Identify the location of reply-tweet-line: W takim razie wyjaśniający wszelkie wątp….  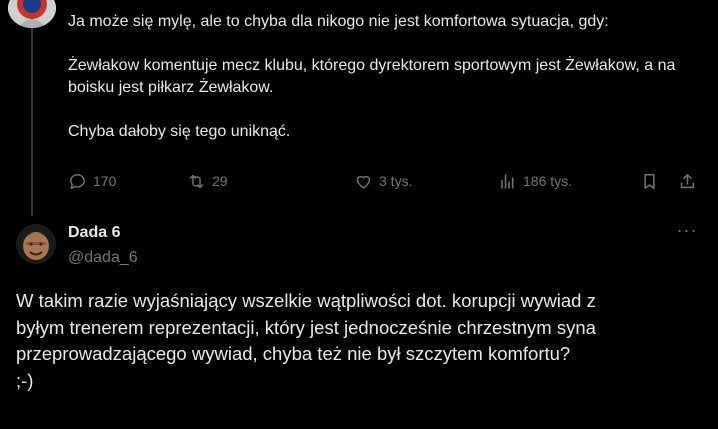
(306, 300).